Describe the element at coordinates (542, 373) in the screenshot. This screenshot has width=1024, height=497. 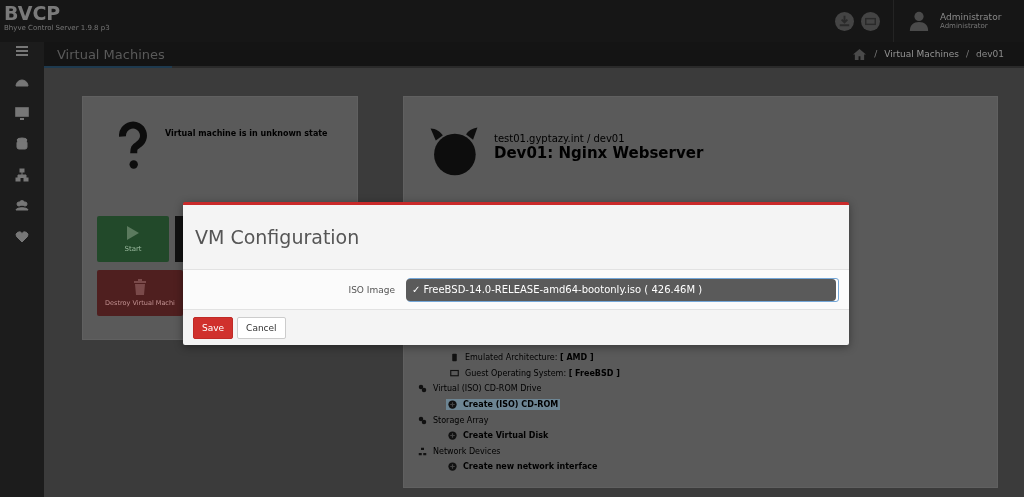
I see `option-row: Guest Operating System: [ FreeBSD ]` at that location.